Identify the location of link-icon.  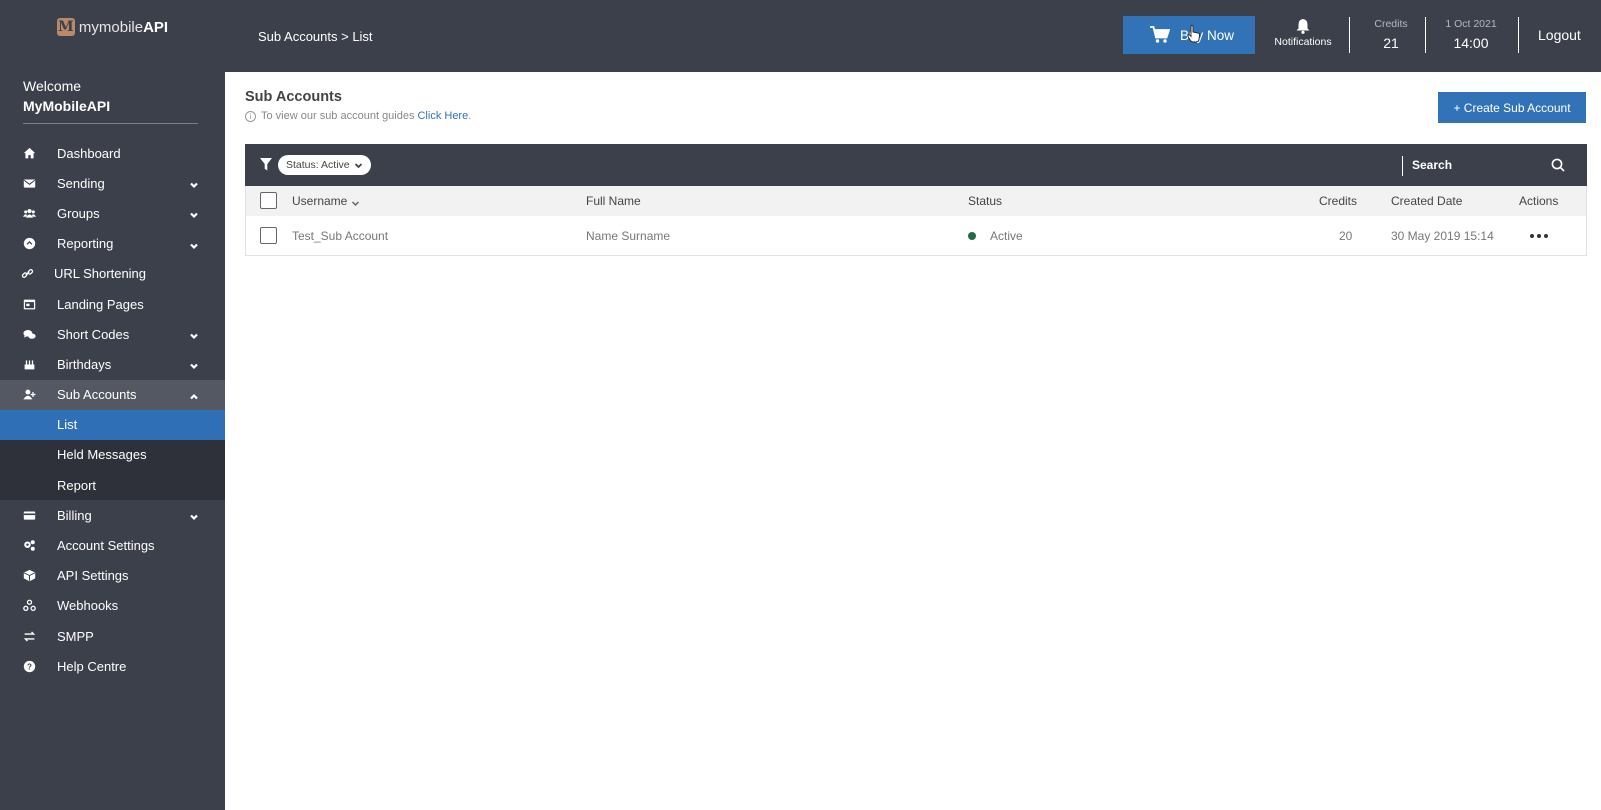
(27, 274).